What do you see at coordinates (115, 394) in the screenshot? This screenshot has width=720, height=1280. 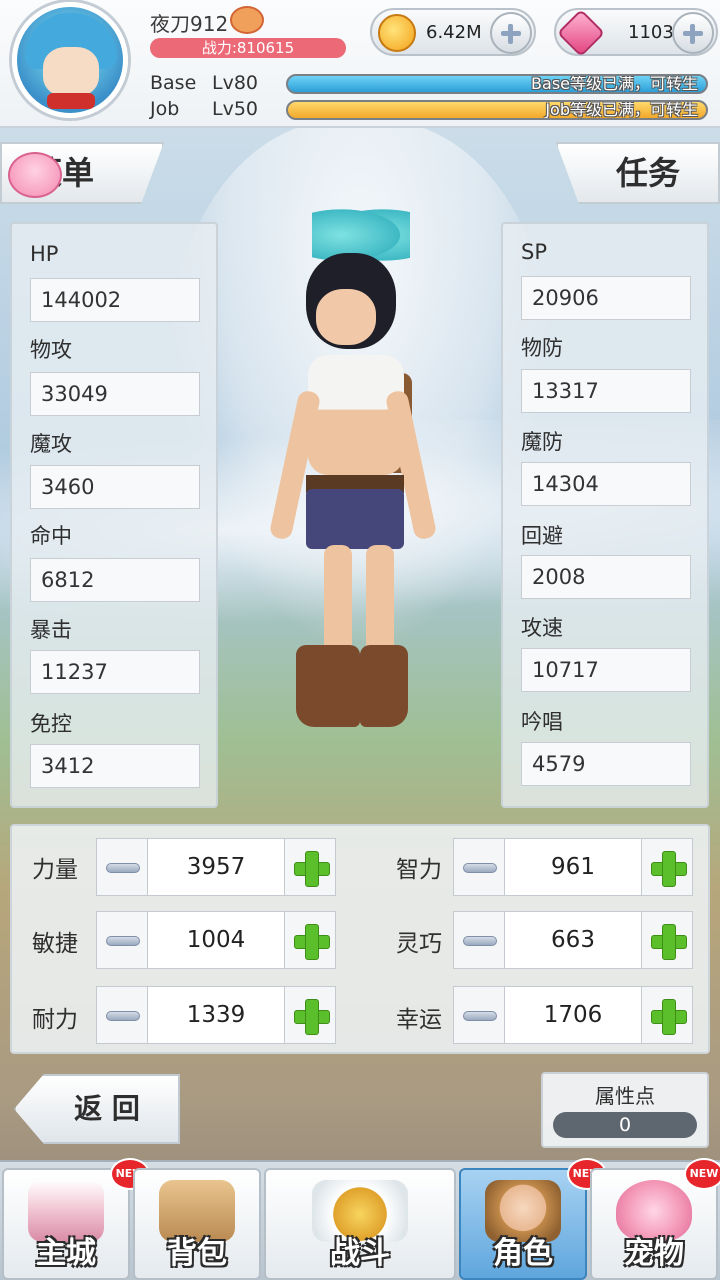 I see `stat-value-patk: 33049` at bounding box center [115, 394].